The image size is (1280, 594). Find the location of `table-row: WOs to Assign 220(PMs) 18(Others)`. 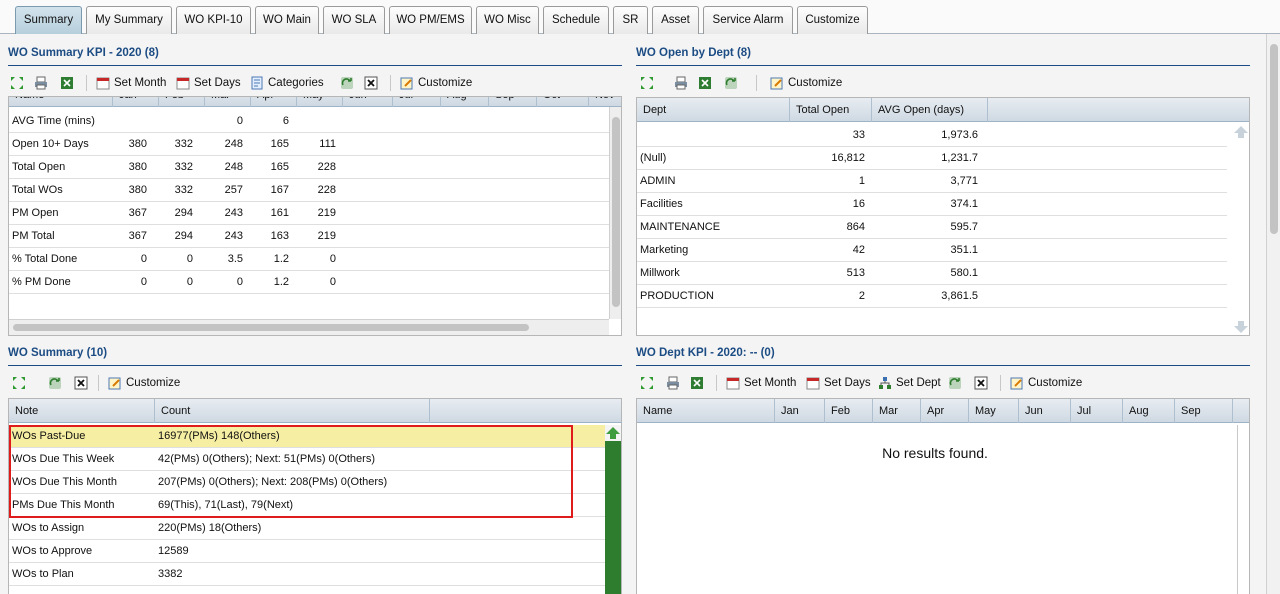

table-row: WOs to Assign 220(PMs) 18(Others) is located at coordinates (307, 528).